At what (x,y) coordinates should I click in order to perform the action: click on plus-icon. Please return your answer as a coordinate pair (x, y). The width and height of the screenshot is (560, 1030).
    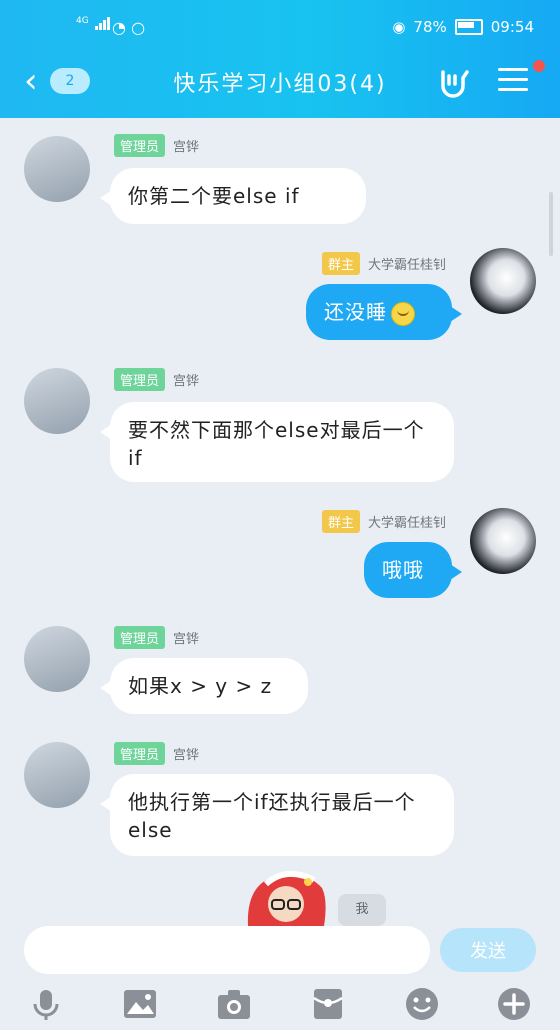
    Looking at the image, I should click on (514, 1004).